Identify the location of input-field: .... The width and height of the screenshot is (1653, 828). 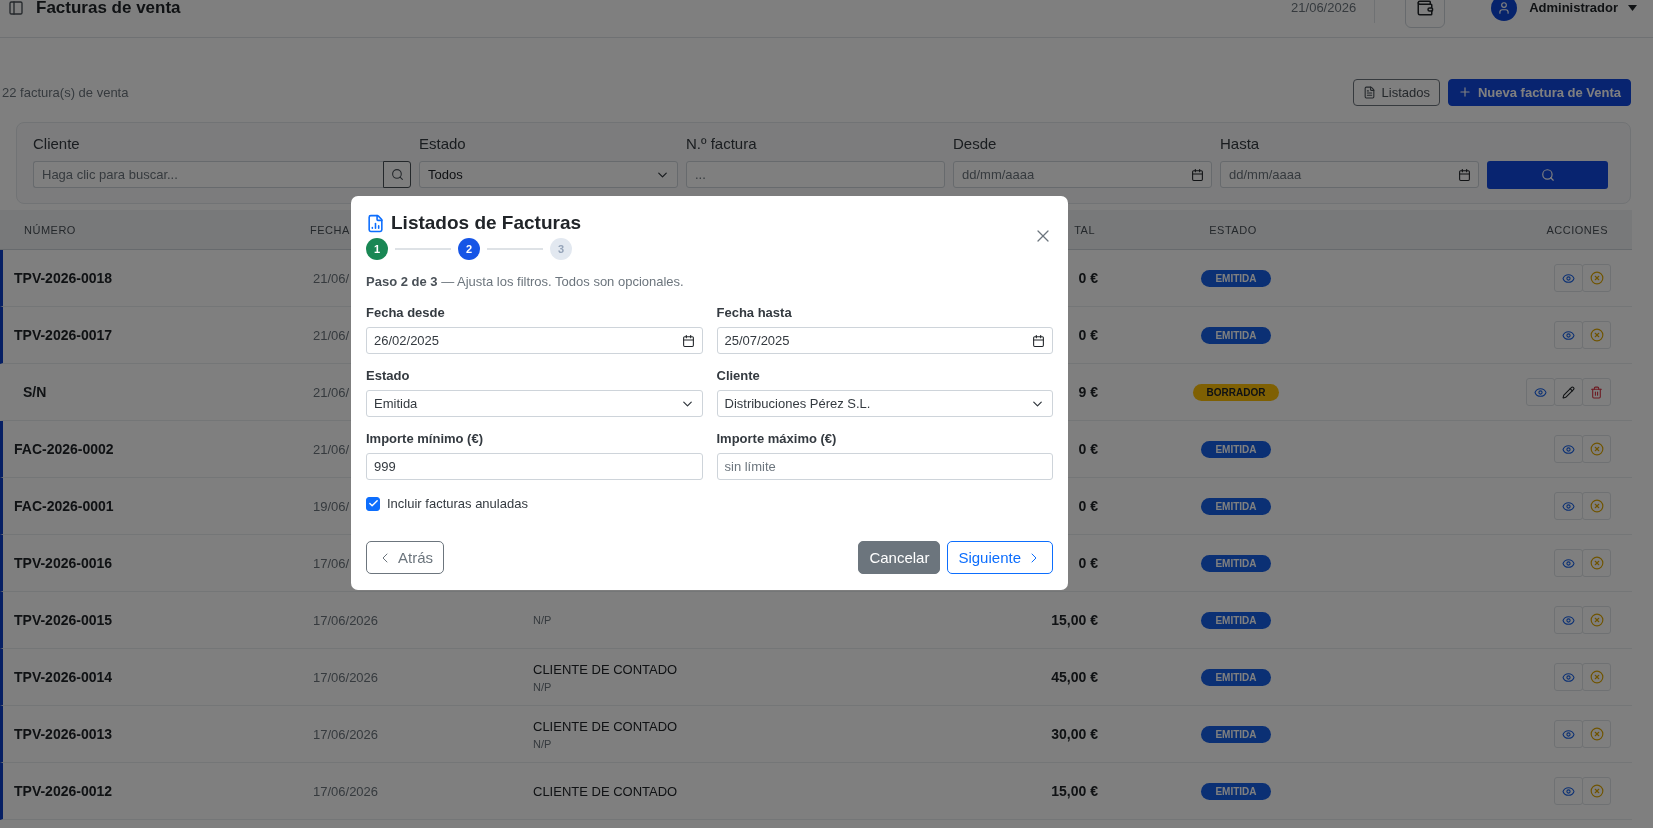
(815, 174).